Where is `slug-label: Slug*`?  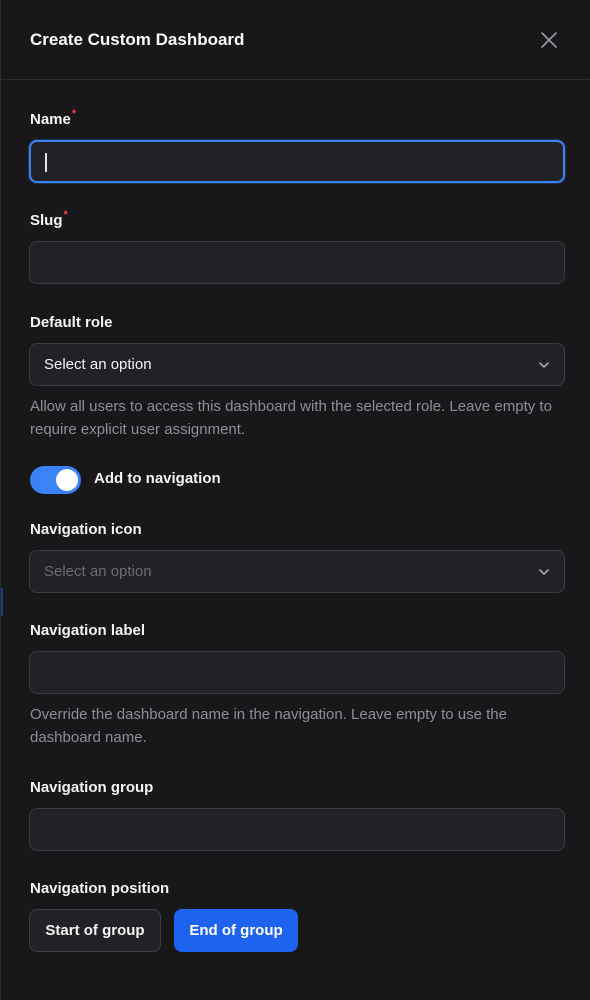
slug-label: Slug* is located at coordinates (49, 219).